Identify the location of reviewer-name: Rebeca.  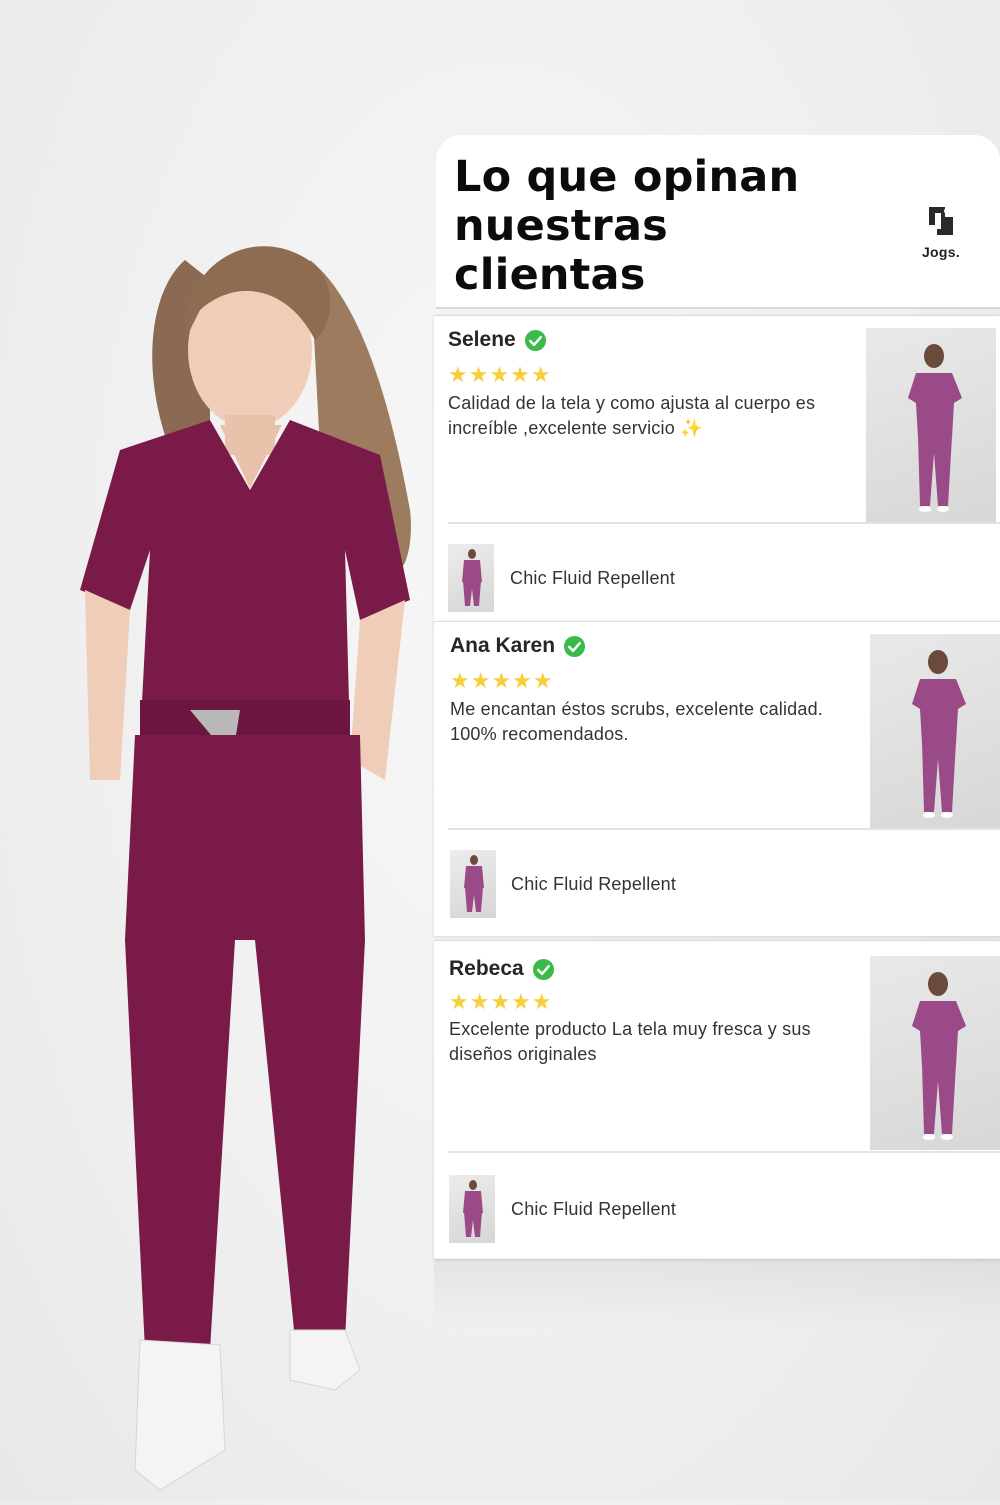
(486, 968).